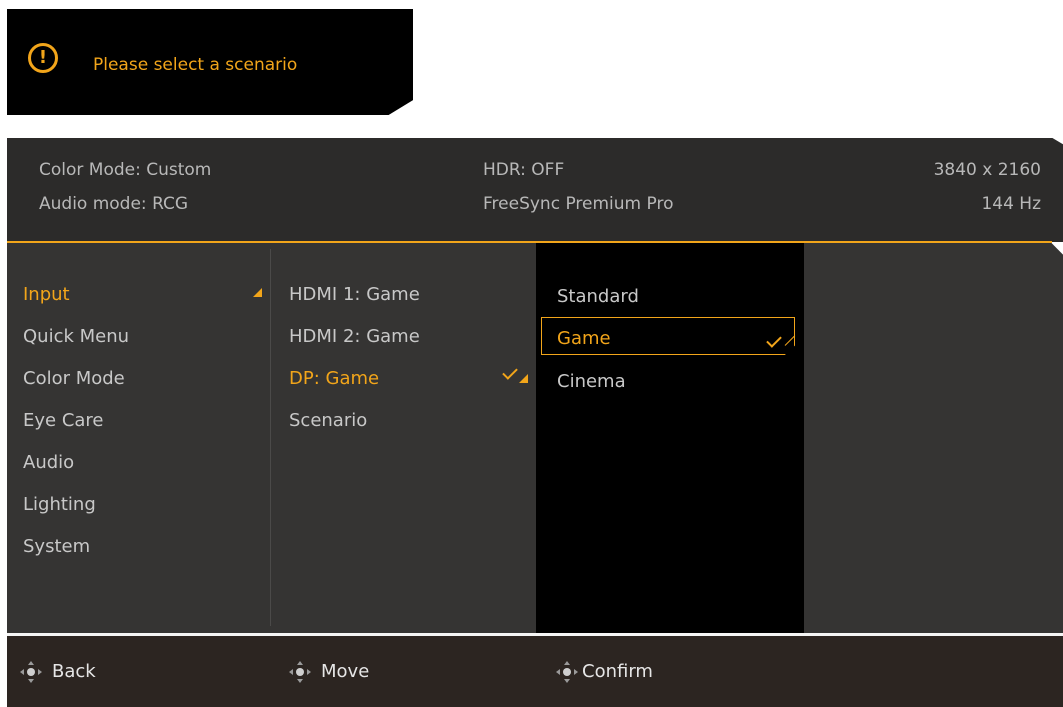 The width and height of the screenshot is (1063, 707). What do you see at coordinates (125, 170) in the screenshot?
I see `status-color-mode: Color Mode: Custom` at bounding box center [125, 170].